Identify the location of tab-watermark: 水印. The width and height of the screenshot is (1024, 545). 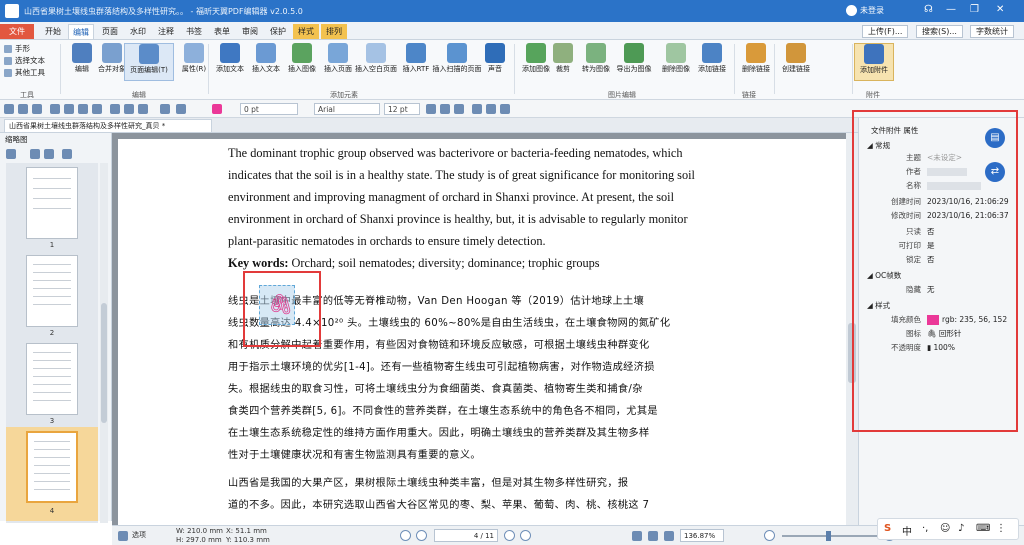
(138, 31).